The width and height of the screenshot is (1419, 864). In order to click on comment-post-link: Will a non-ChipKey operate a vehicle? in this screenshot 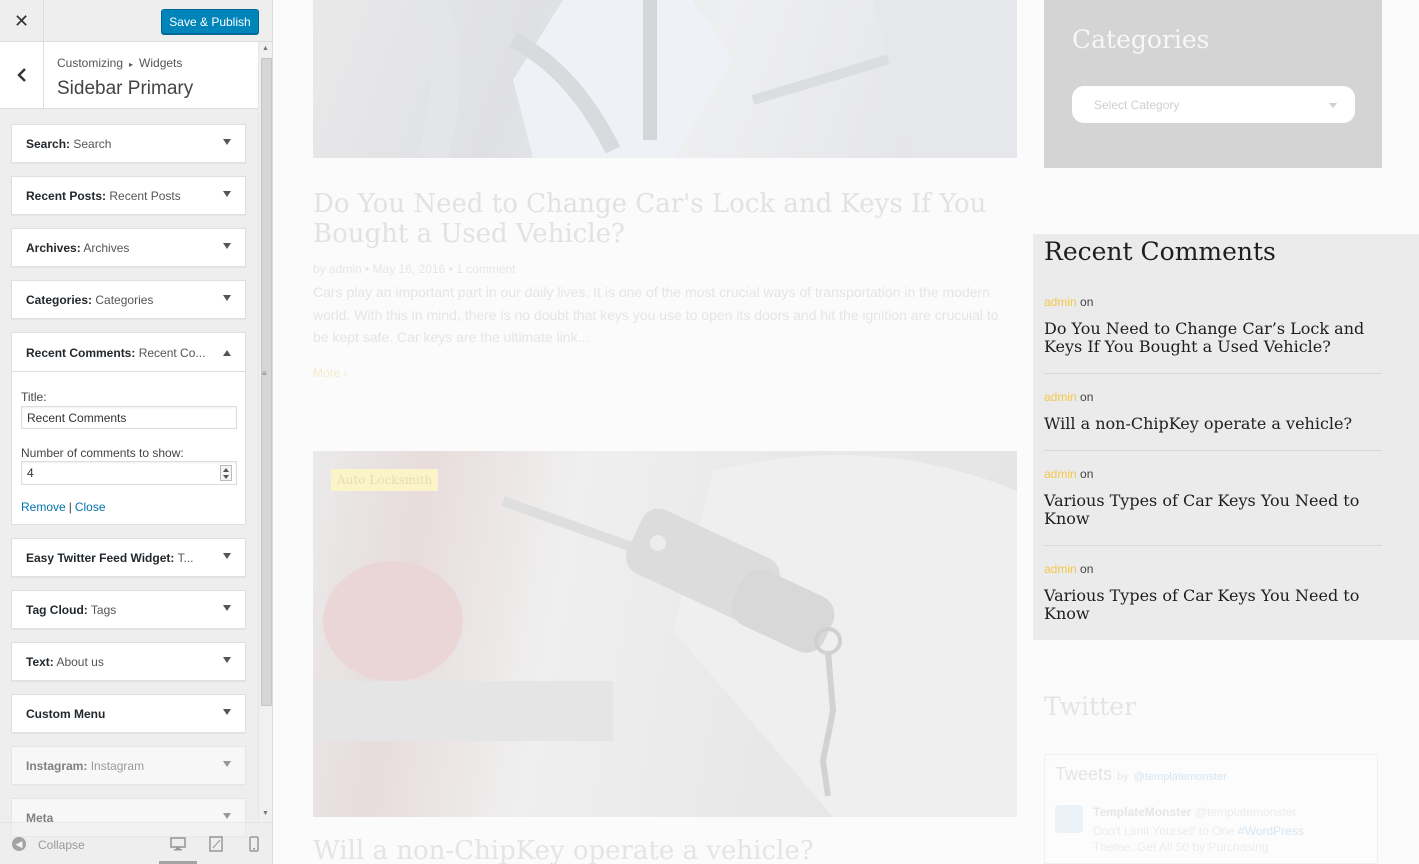, I will do `click(1213, 424)`.